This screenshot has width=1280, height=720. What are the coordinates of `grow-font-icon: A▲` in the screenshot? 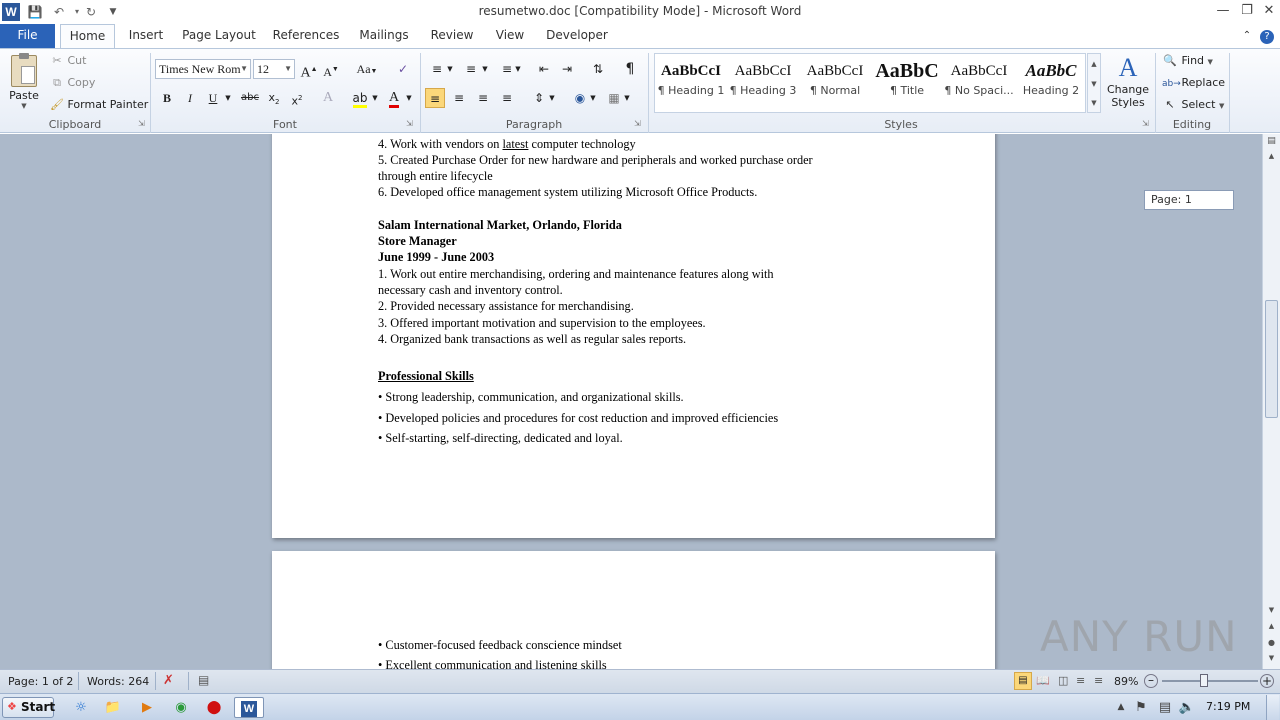 It's located at (309, 70).